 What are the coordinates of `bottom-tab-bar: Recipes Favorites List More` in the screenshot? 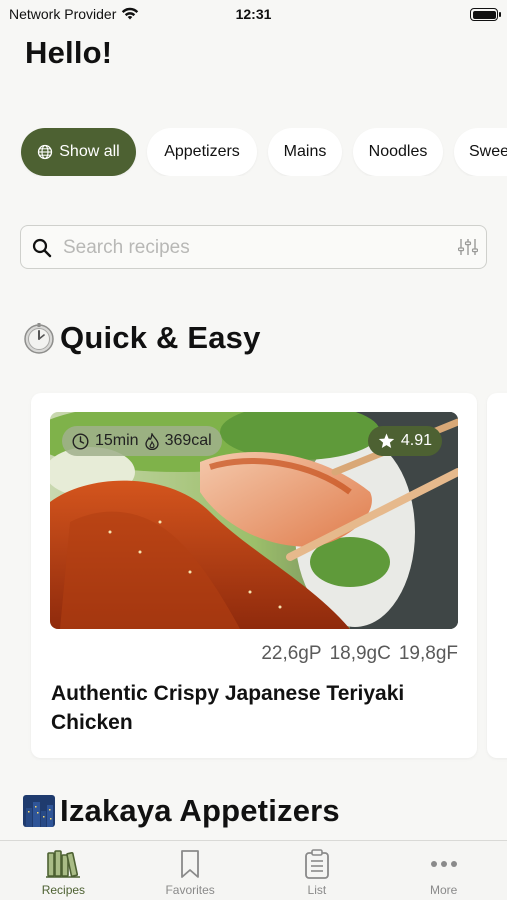 It's located at (253, 870).